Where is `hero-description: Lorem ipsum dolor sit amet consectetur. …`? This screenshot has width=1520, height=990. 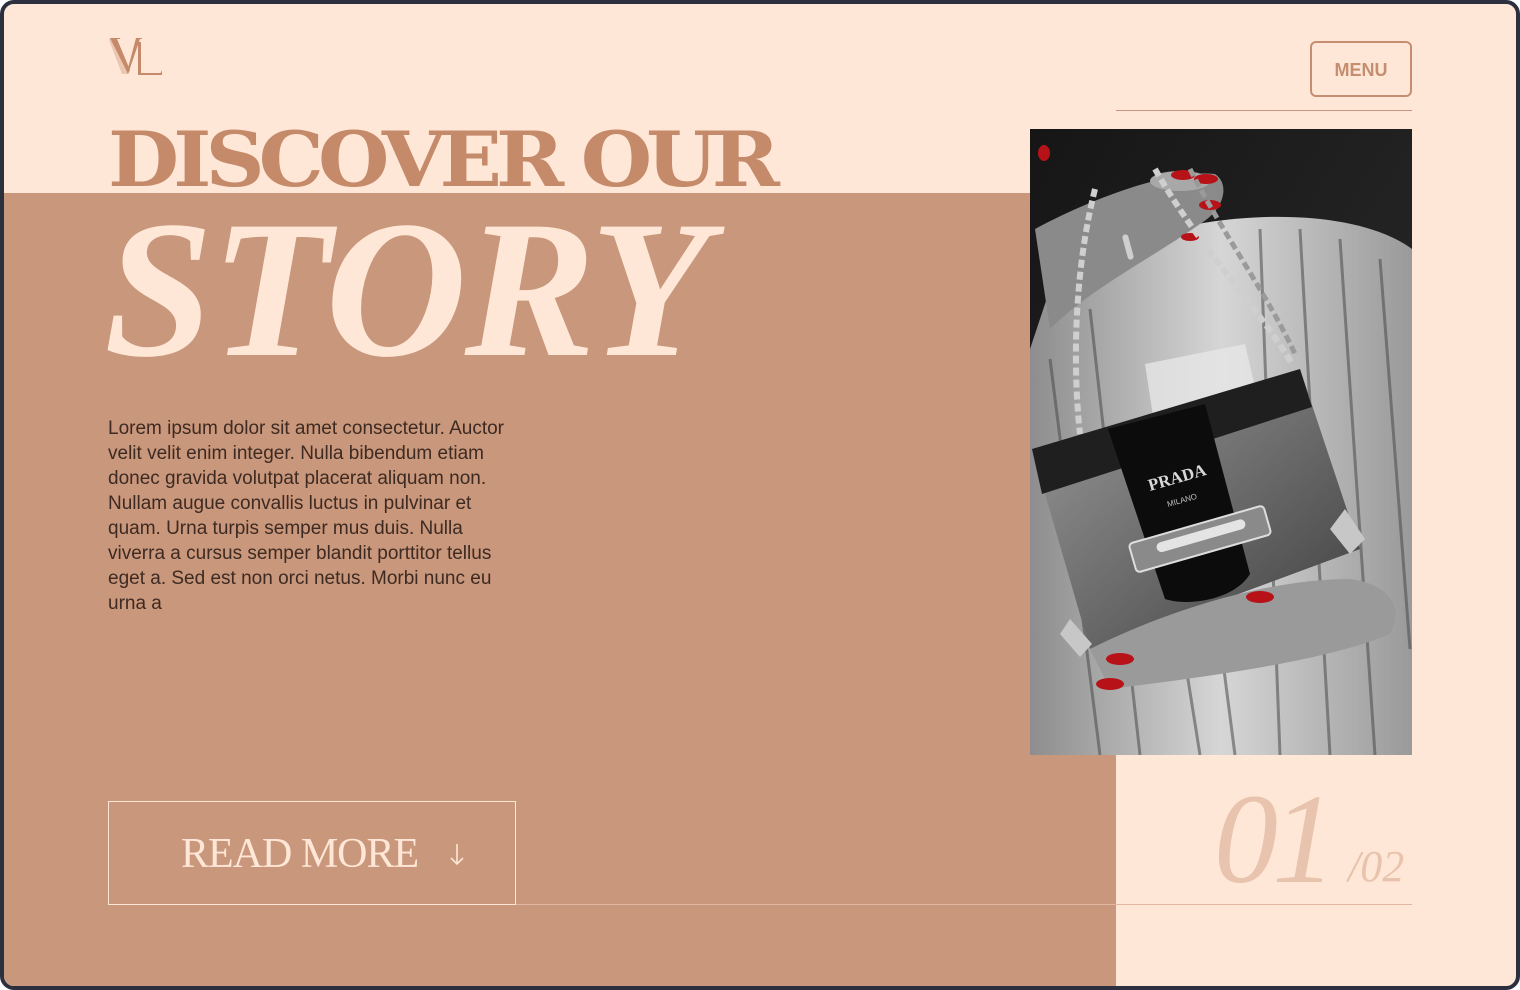 hero-description: Lorem ipsum dolor sit amet consectetur. … is located at coordinates (306, 516).